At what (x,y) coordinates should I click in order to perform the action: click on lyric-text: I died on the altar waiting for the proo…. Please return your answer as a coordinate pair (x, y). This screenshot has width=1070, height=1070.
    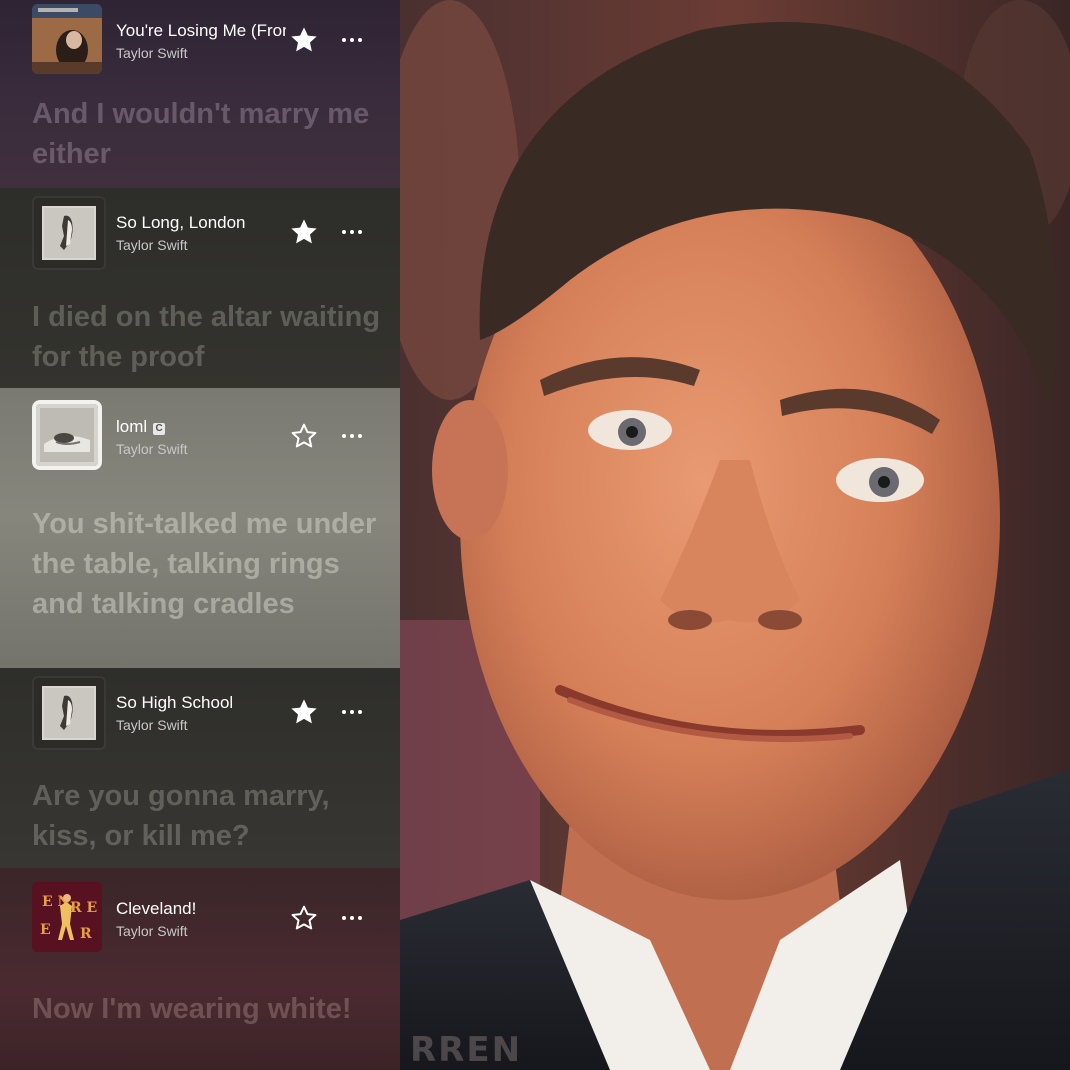
    Looking at the image, I should click on (206, 337).